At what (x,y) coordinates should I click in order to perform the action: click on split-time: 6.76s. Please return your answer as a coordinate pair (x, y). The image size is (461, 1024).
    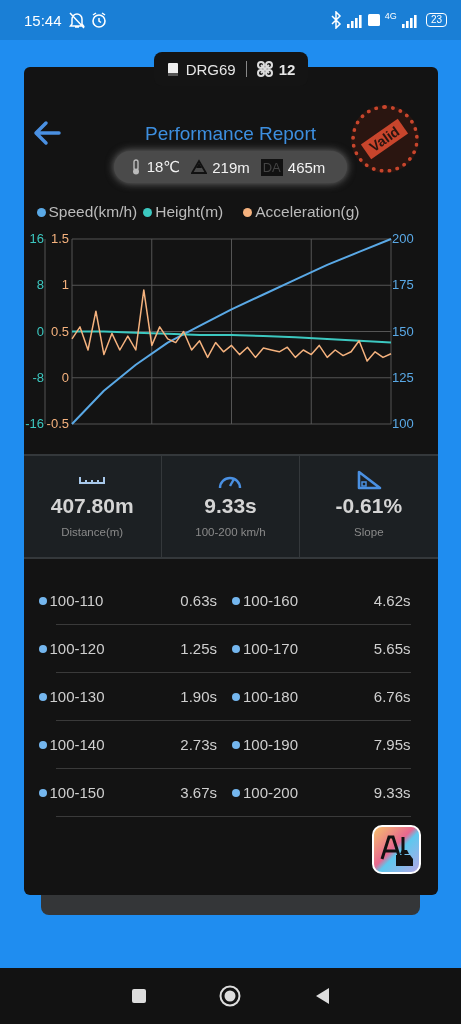
    Looking at the image, I should click on (392, 696).